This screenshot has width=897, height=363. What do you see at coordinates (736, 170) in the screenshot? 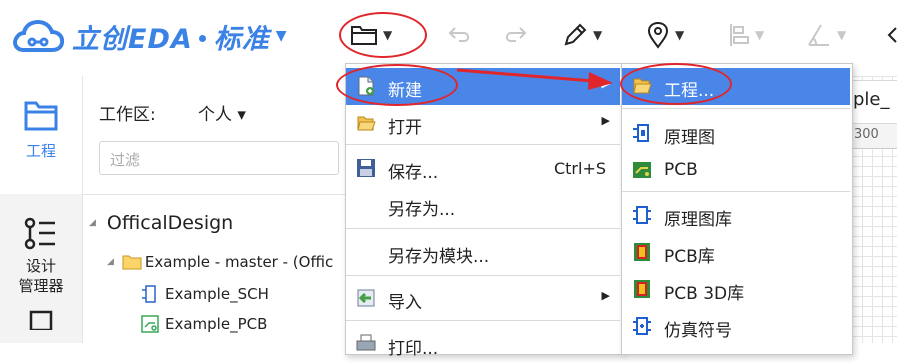
I see `submenu-item-pcb: PCB` at bounding box center [736, 170].